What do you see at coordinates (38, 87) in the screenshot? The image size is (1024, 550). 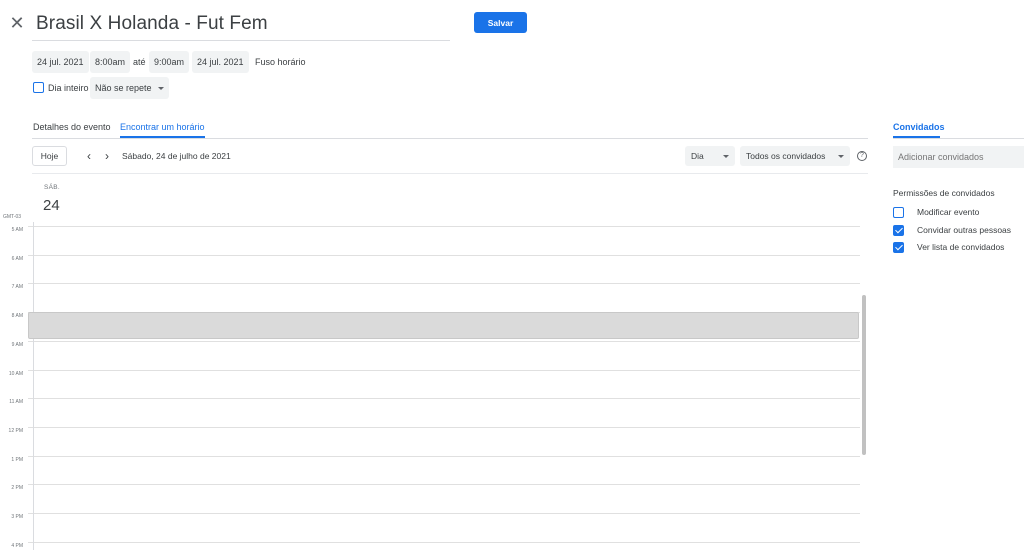 I see `all-day-checkbox` at bounding box center [38, 87].